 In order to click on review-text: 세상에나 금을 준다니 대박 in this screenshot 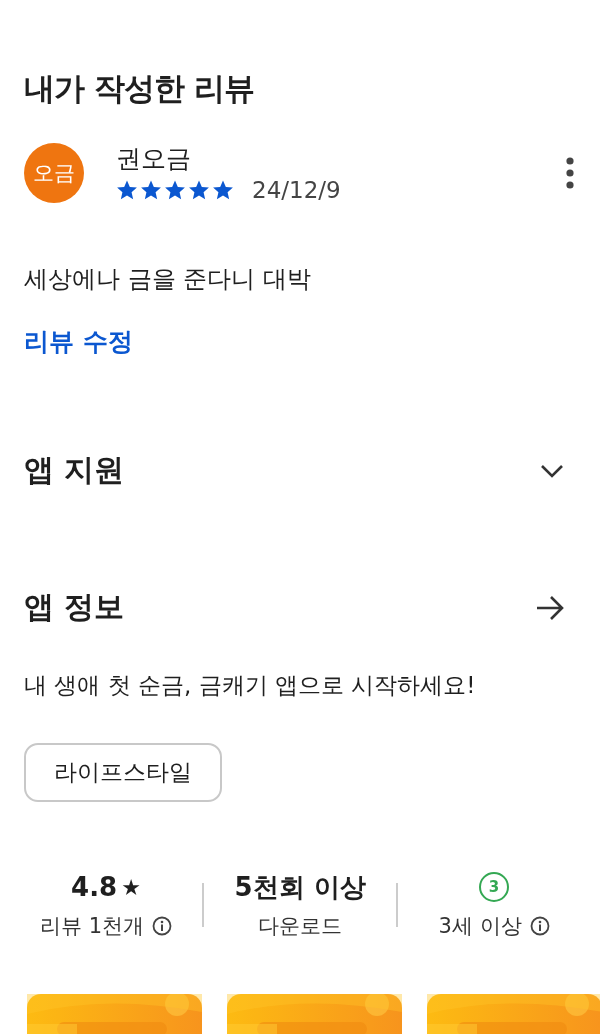, I will do `click(168, 279)`.